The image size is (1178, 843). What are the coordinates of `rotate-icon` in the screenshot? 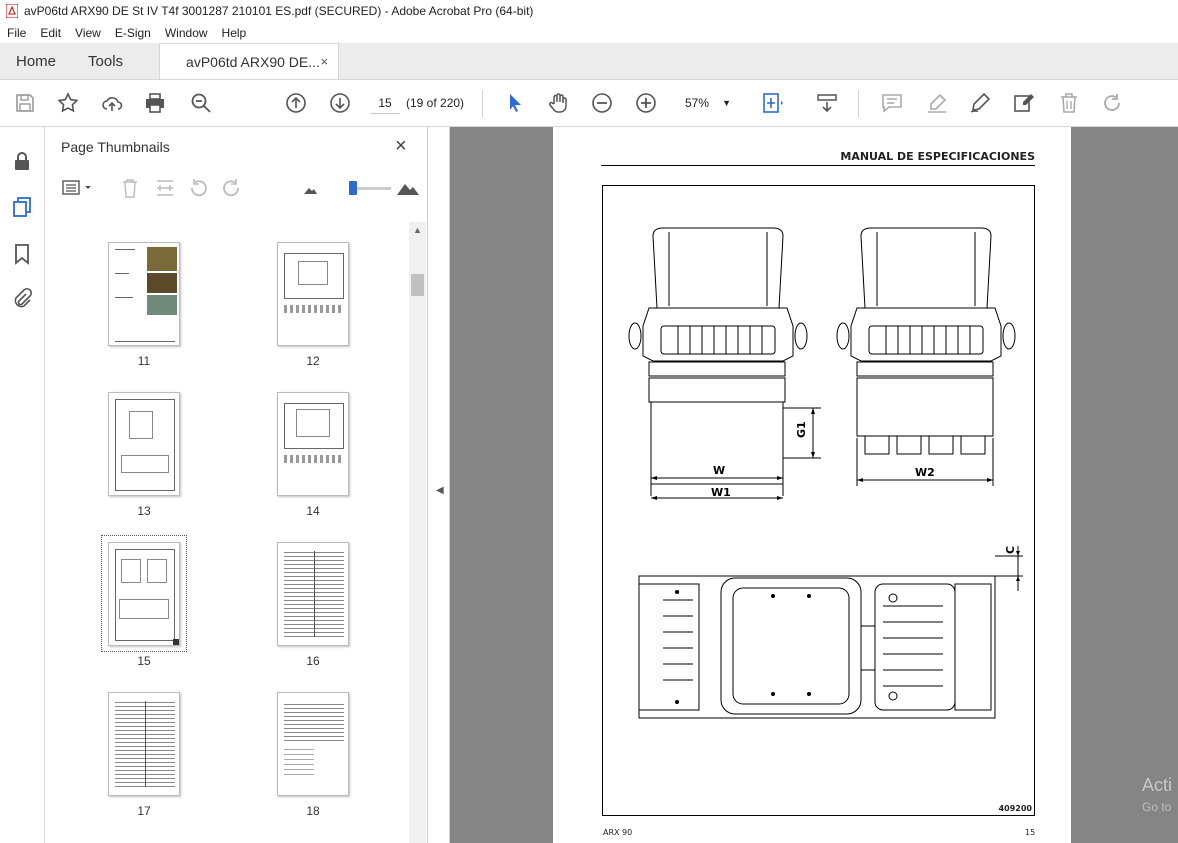 It's located at (1112, 103).